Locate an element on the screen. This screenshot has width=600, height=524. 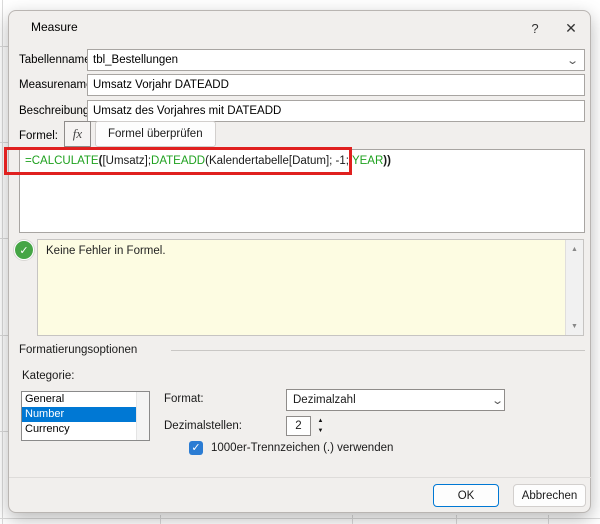
category-label: Kategorie: is located at coordinates (48, 376).